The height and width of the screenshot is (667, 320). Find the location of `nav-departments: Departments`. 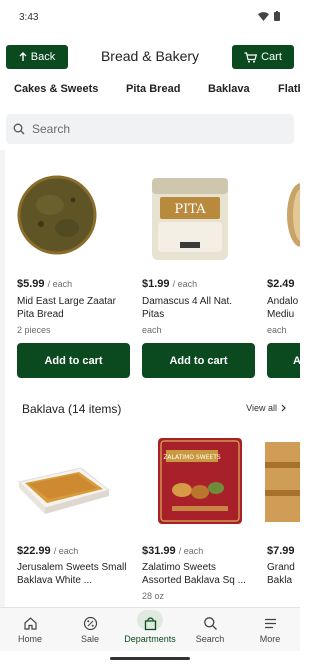

nav-departments: Departments is located at coordinates (150, 630).